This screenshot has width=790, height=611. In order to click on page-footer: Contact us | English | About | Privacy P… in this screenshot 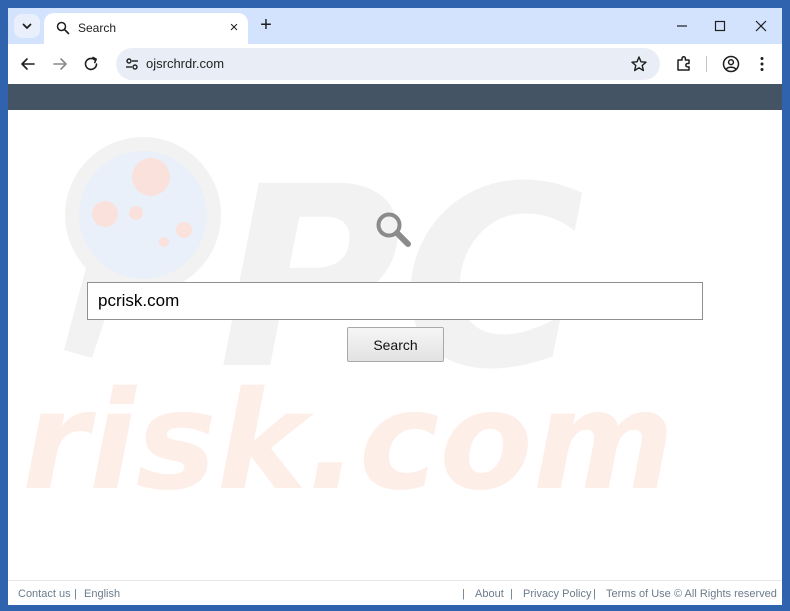, I will do `click(395, 592)`.